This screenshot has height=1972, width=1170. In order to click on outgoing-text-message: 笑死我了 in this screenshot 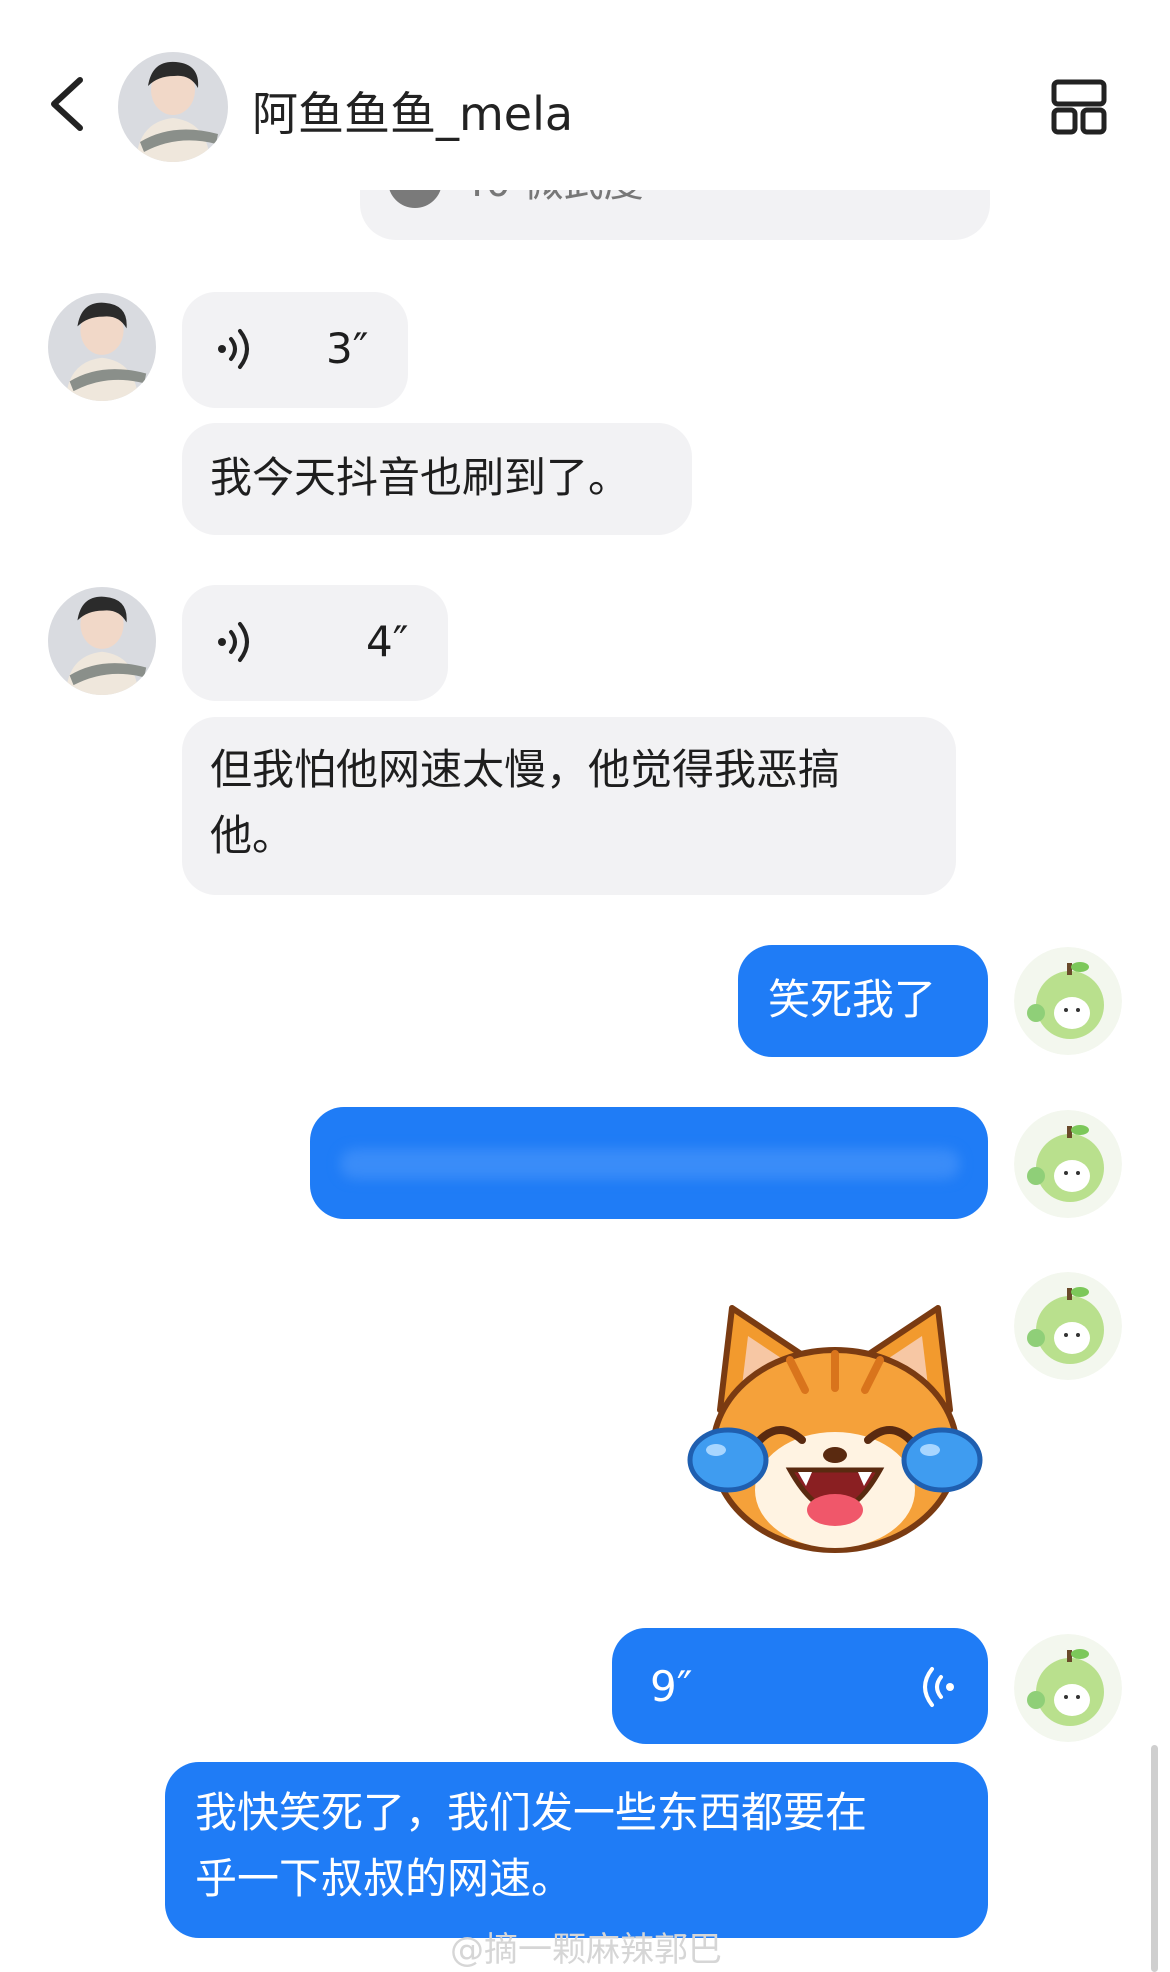, I will do `click(863, 1001)`.